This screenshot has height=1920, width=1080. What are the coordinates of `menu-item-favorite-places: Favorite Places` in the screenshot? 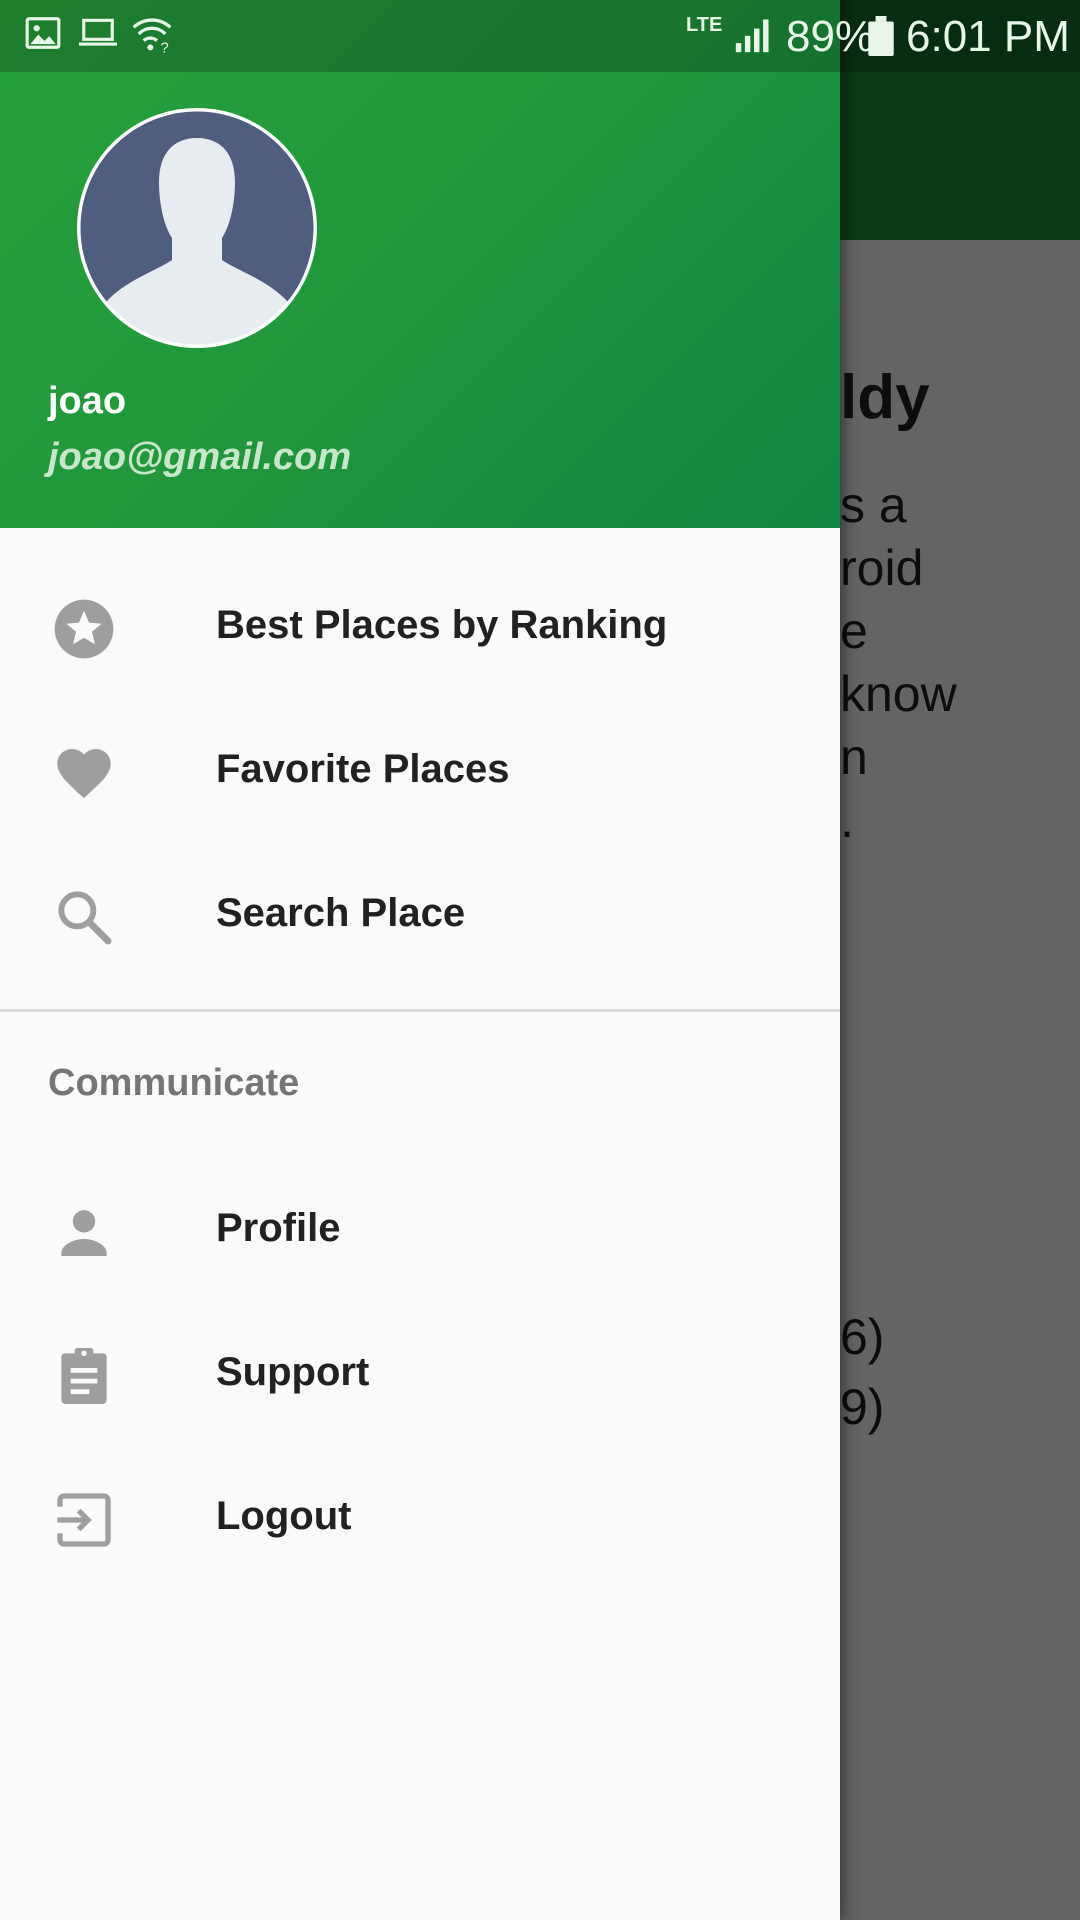 It's located at (420, 769).